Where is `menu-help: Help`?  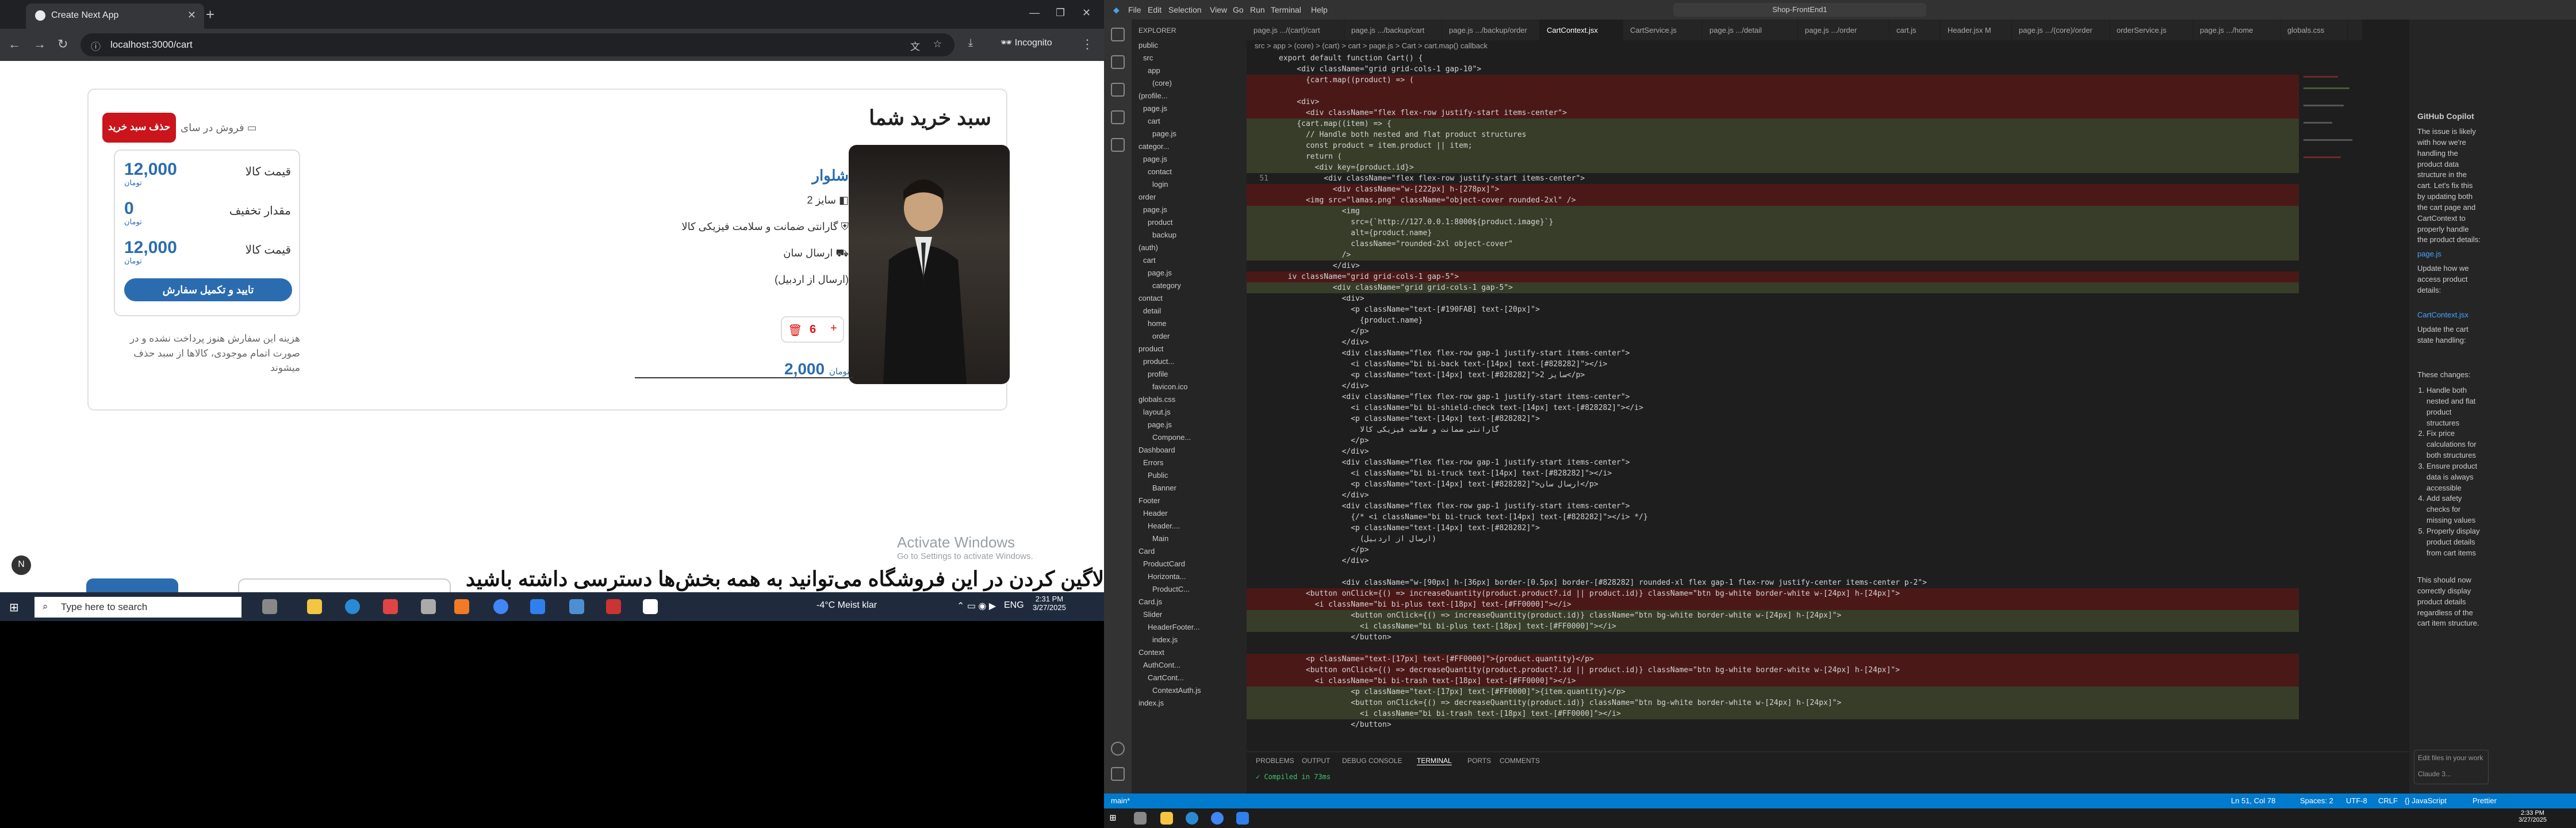 menu-help: Help is located at coordinates (1319, 9).